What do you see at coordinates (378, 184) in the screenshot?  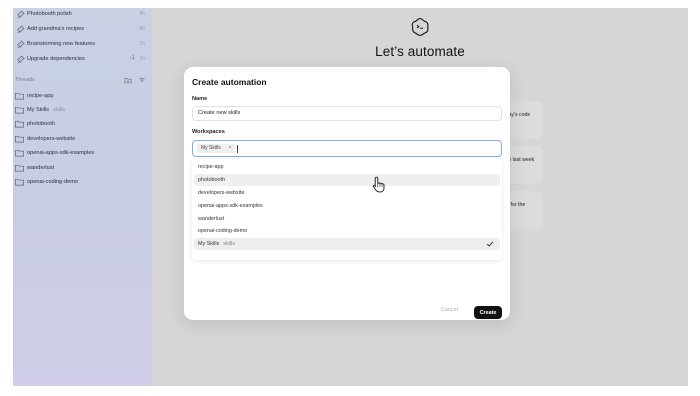 I see `hand-pointer-icon` at bounding box center [378, 184].